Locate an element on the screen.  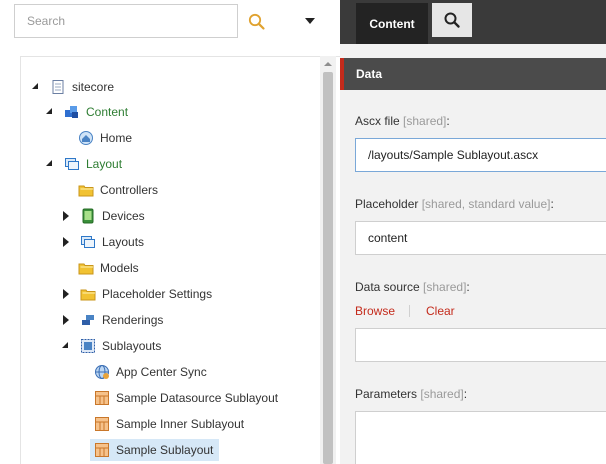
section-title: Data is located at coordinates (369, 74).